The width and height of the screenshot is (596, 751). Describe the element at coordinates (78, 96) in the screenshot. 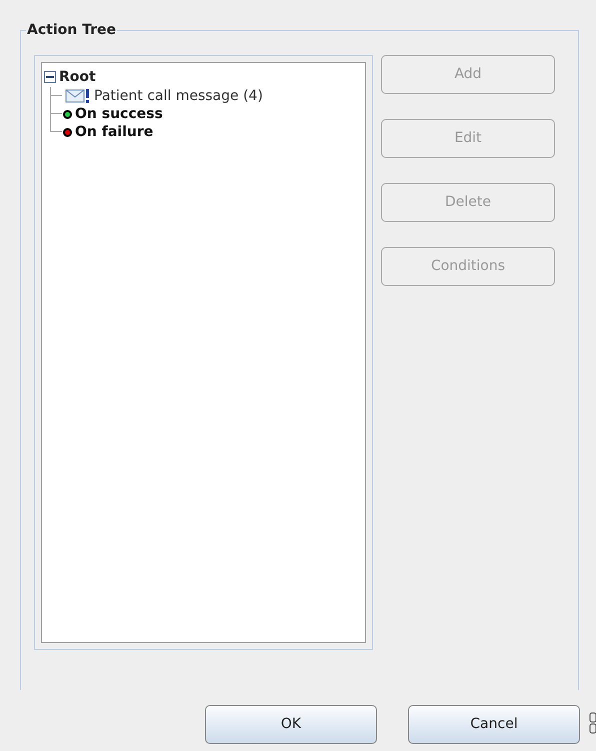

I see `envelope-alert-icon` at that location.